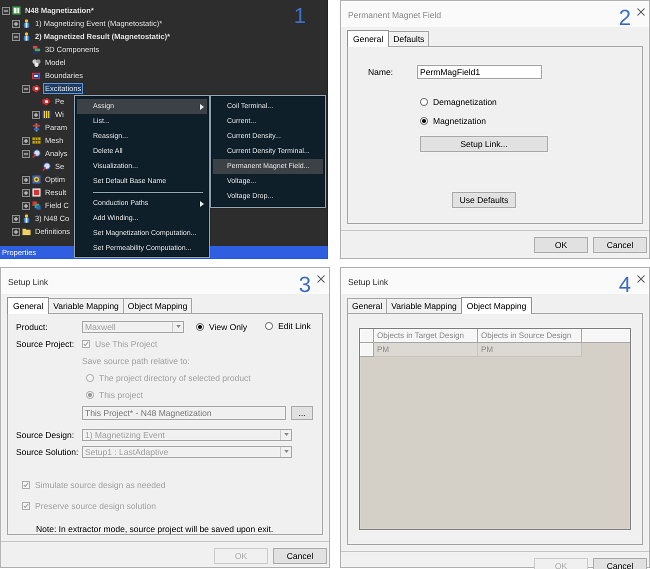  What do you see at coordinates (561, 245) in the screenshot?
I see `dialog-button: OK` at bounding box center [561, 245].